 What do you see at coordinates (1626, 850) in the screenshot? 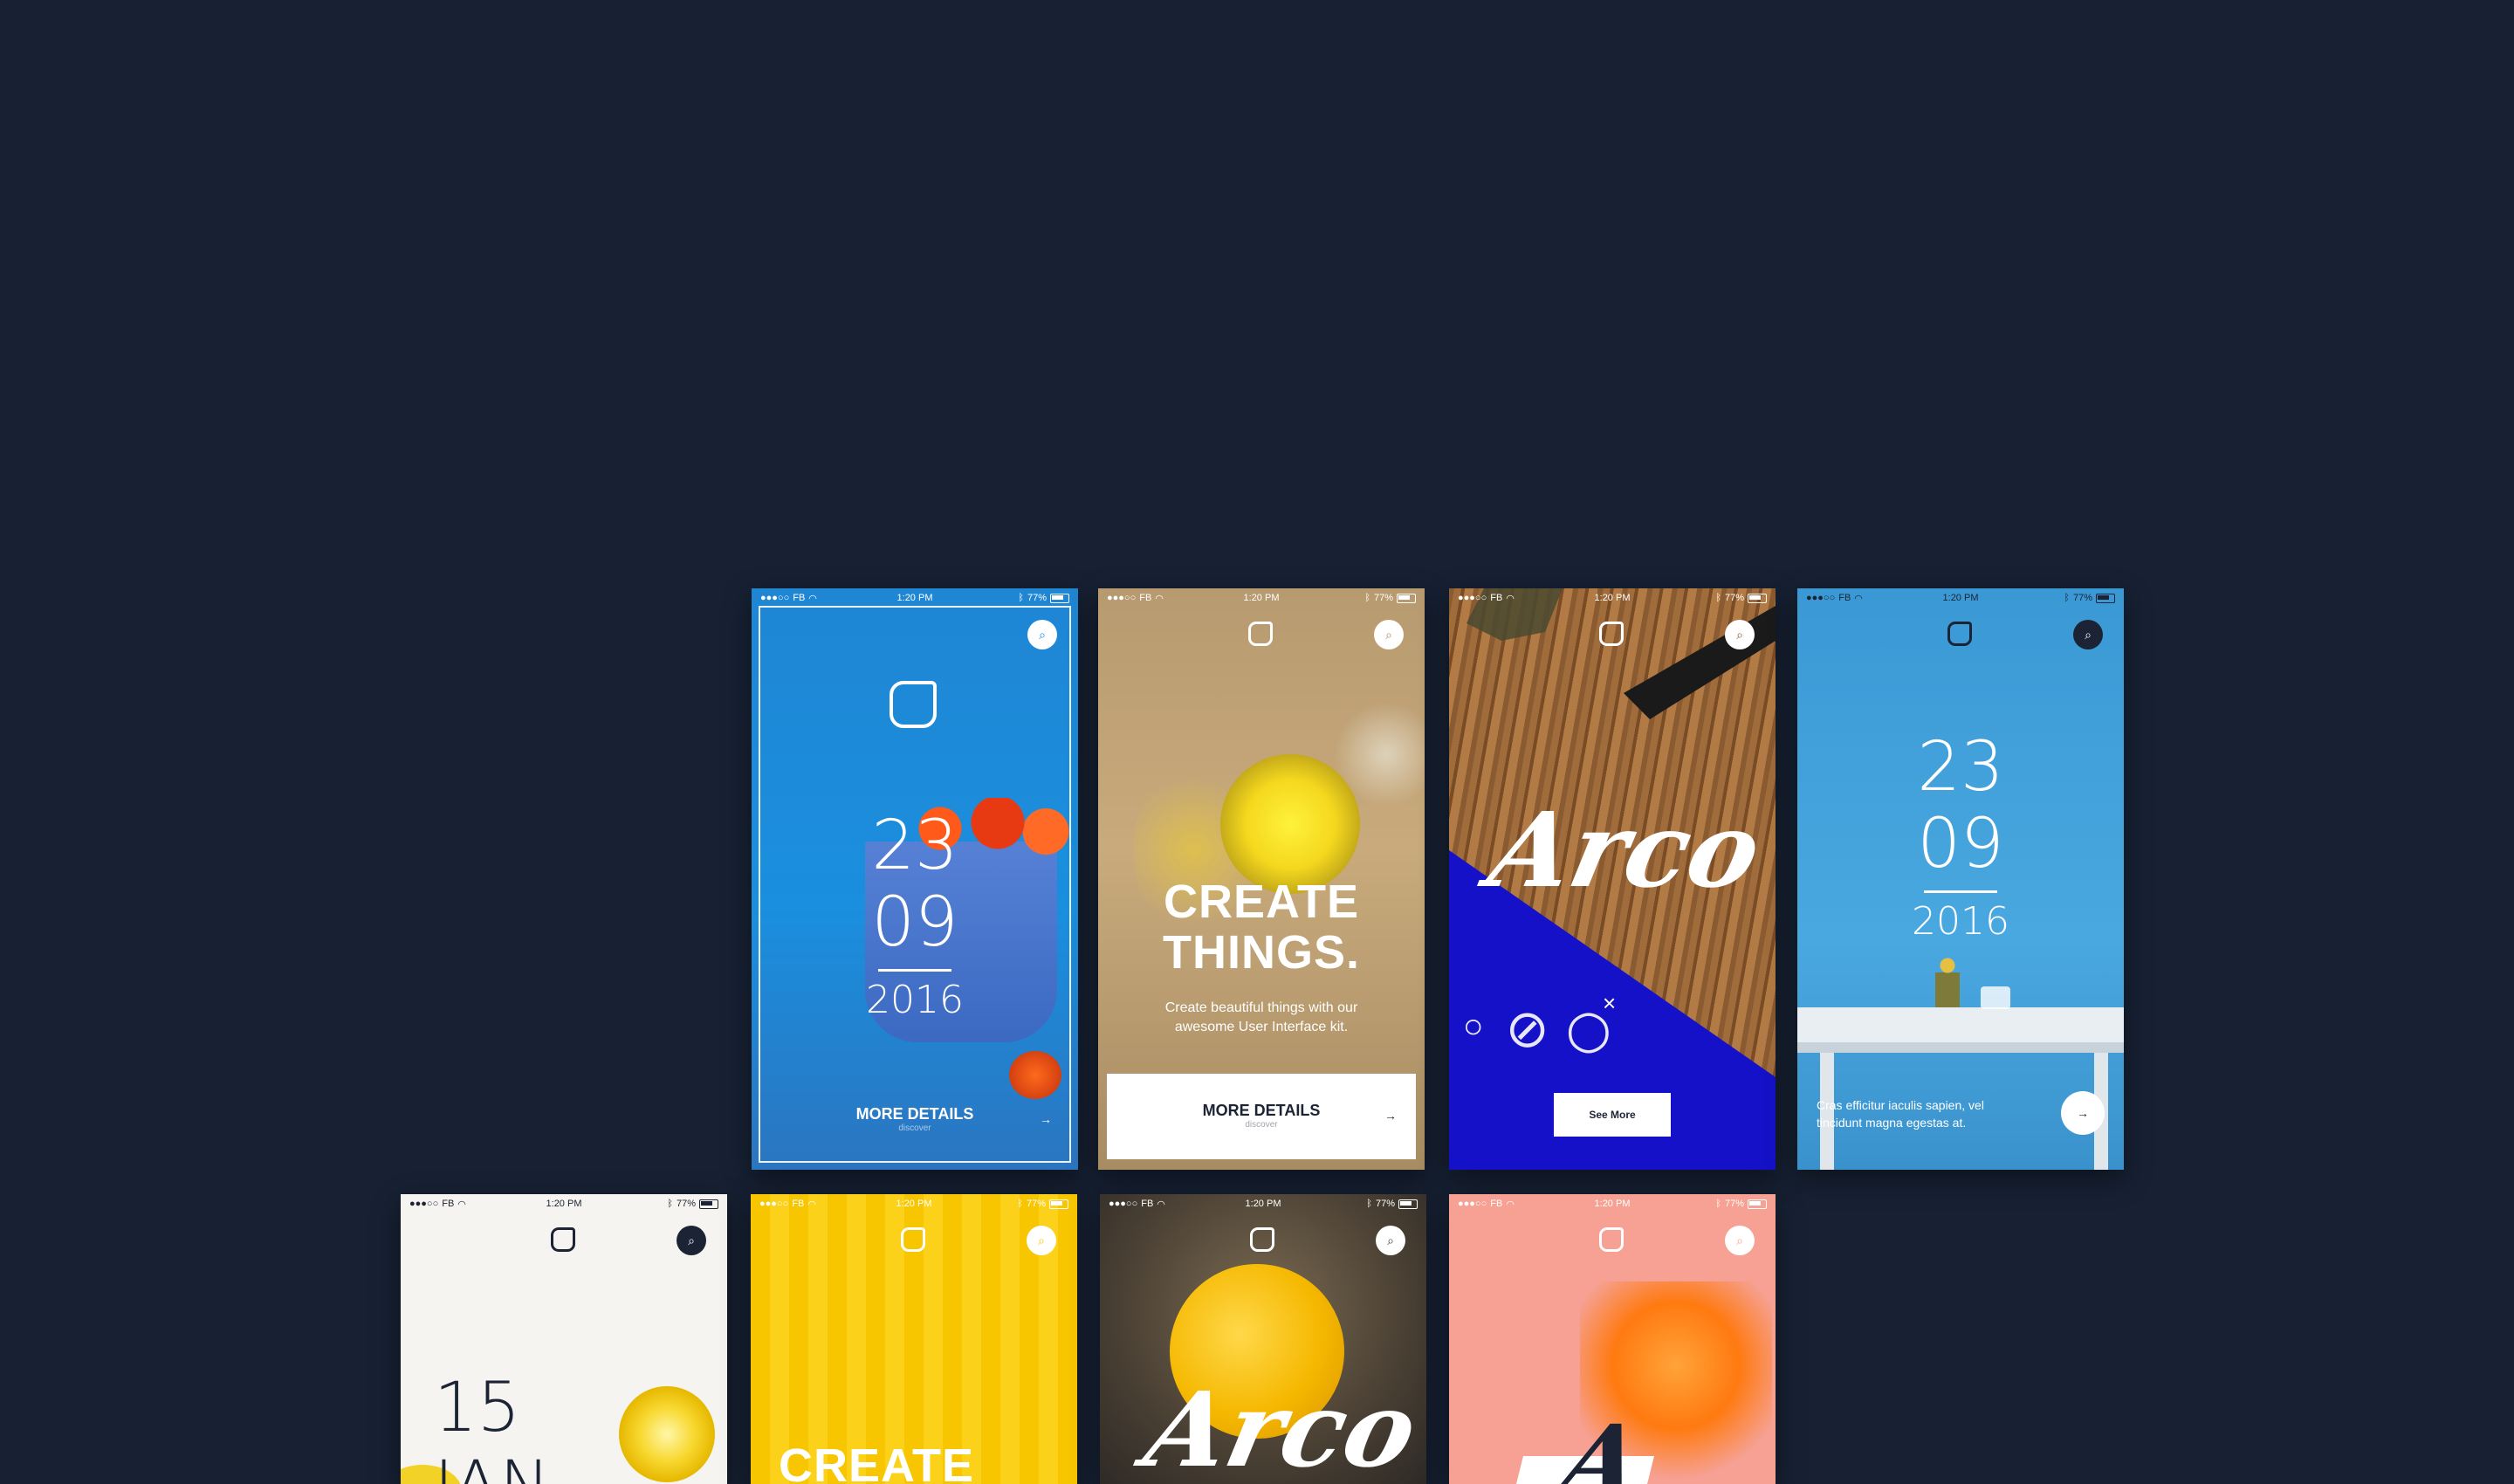
I see `arco-title: Arco` at bounding box center [1626, 850].